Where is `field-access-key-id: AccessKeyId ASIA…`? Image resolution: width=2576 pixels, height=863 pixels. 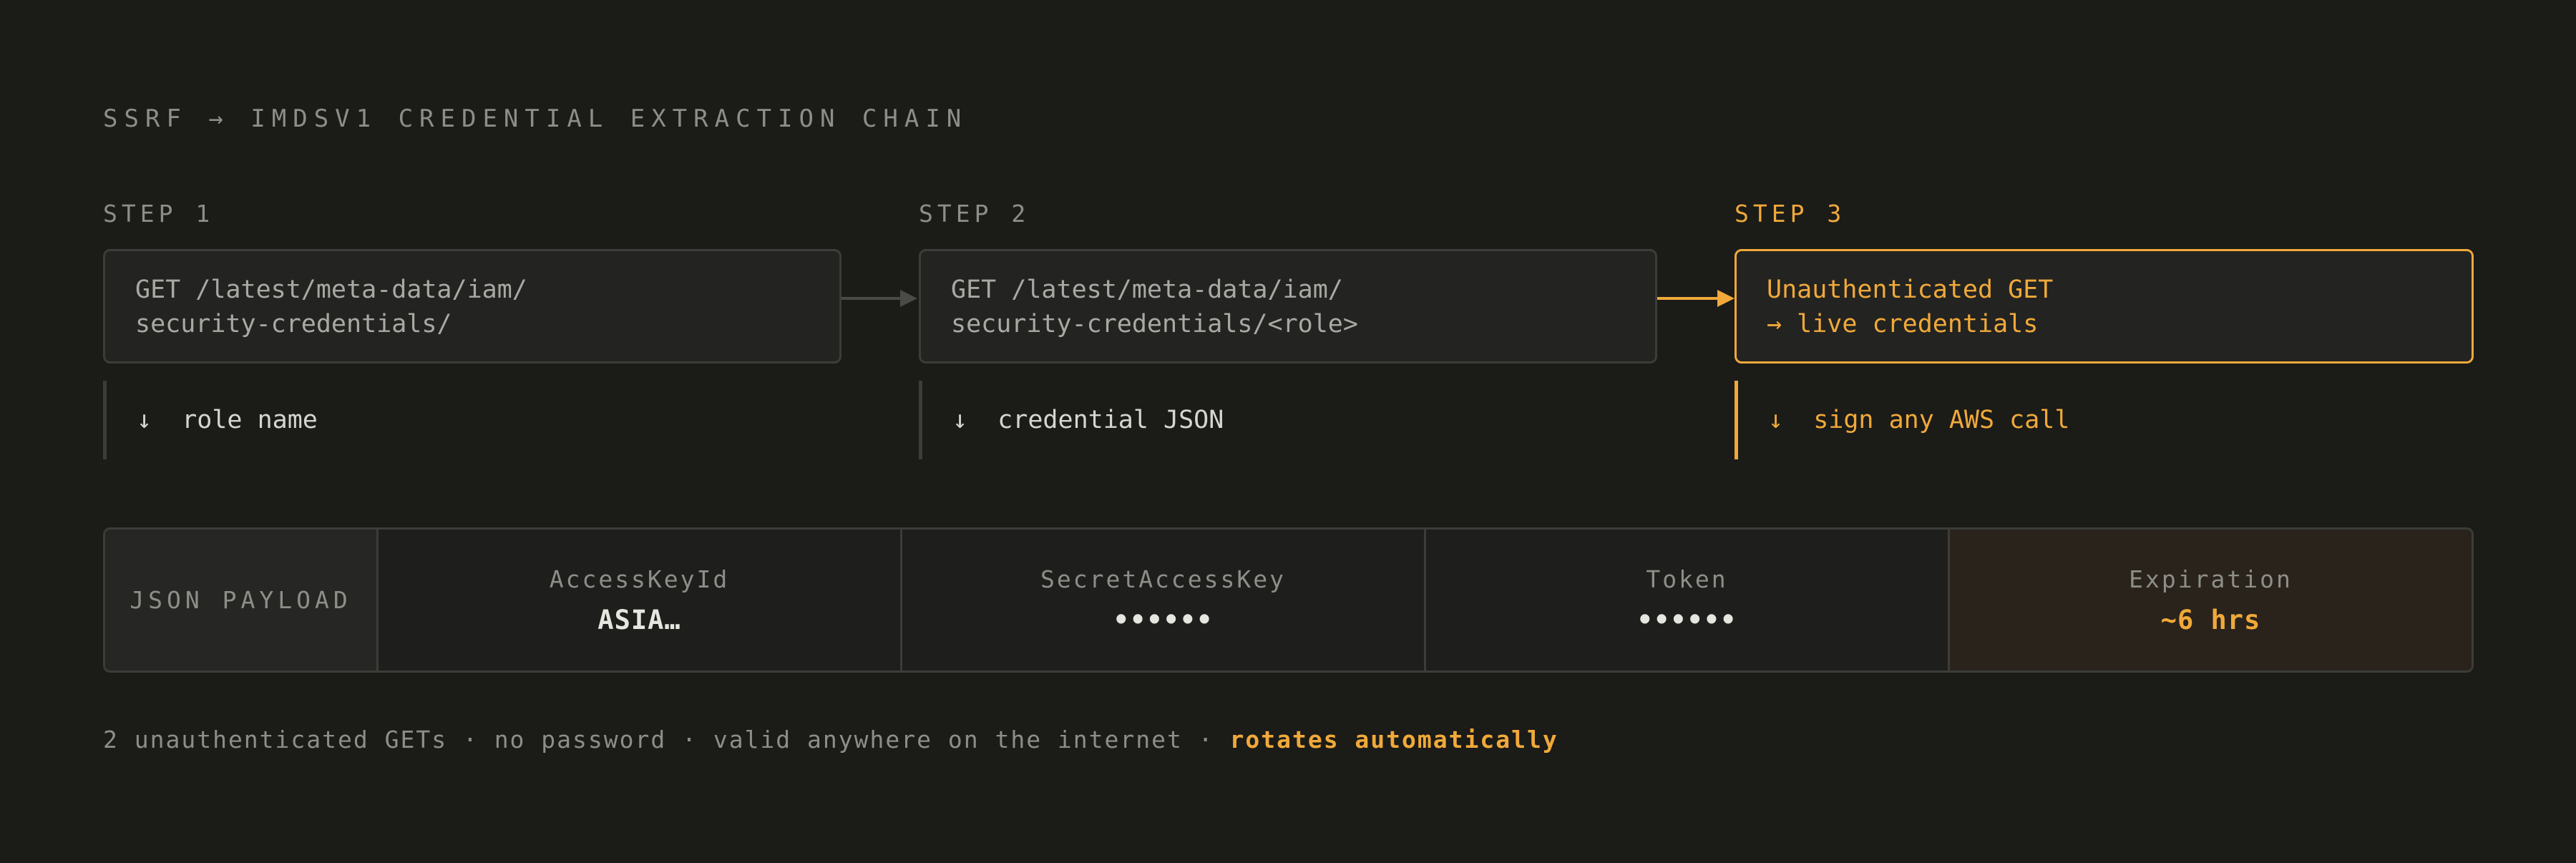
field-access-key-id: AccessKeyId ASIA… is located at coordinates (640, 600).